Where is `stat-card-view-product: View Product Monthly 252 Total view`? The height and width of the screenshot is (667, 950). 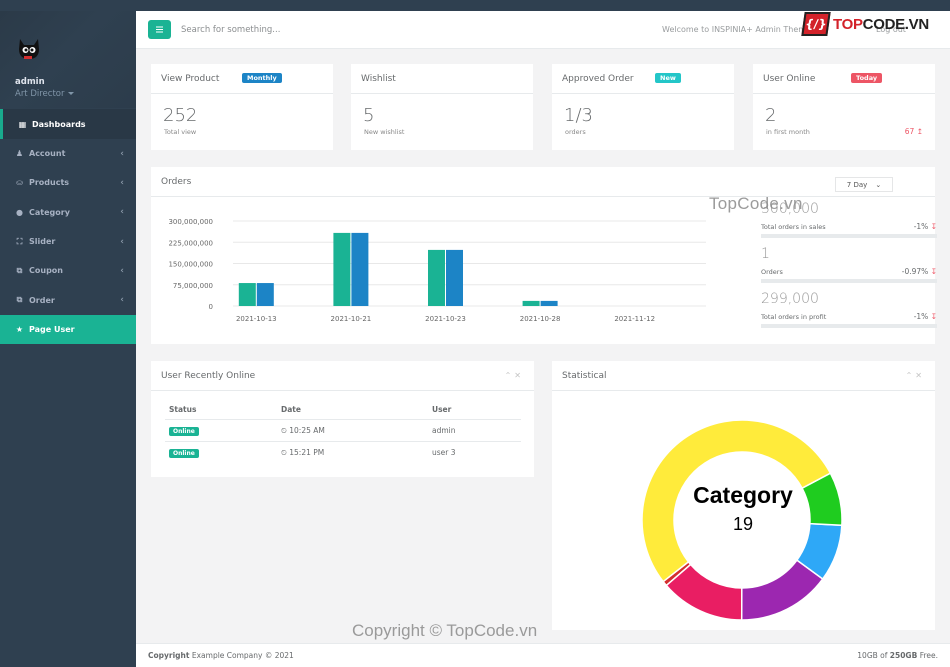
stat-card-view-product: View Product Monthly 252 Total view is located at coordinates (242, 107).